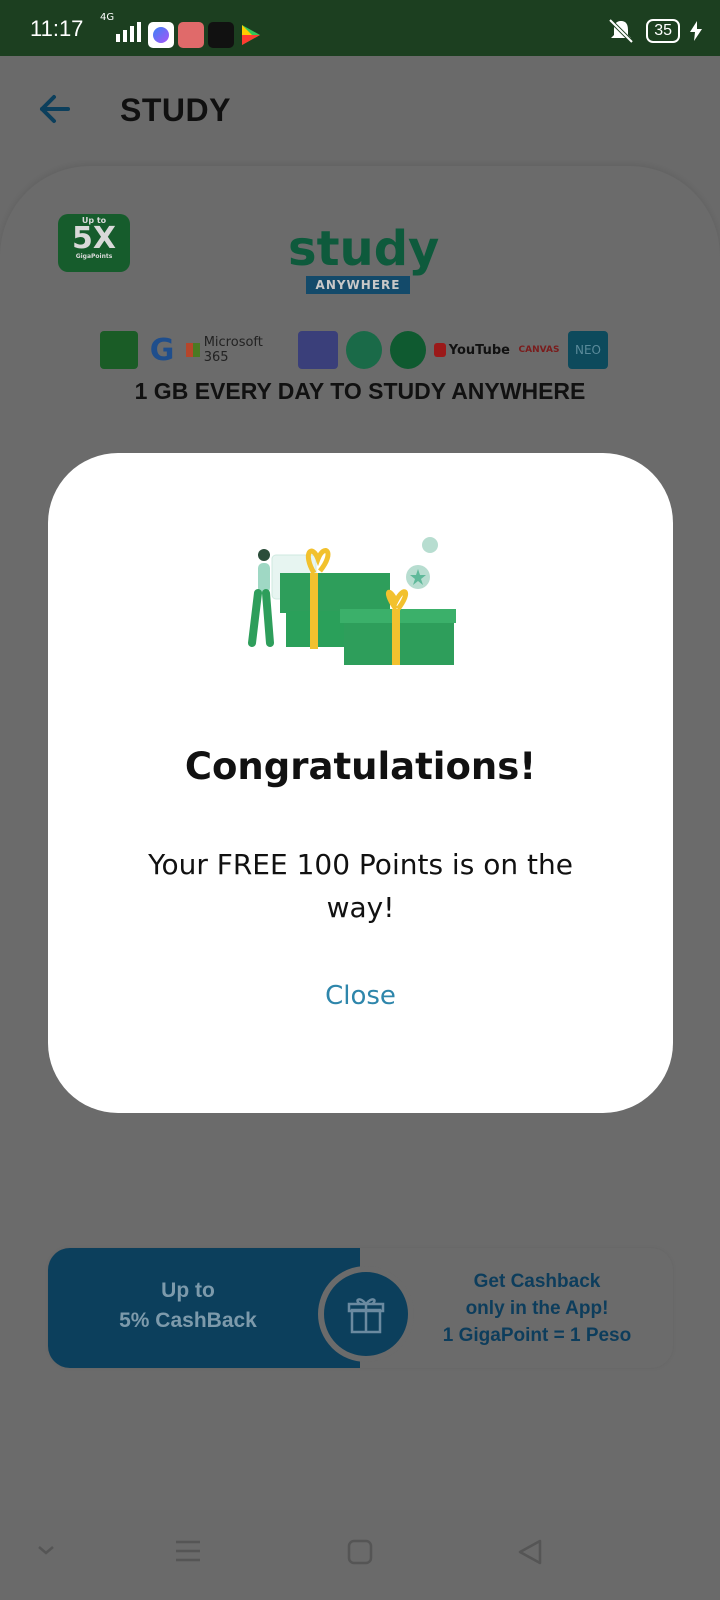 The image size is (720, 1600). Describe the element at coordinates (128, 31) in the screenshot. I see `signal-icon` at that location.